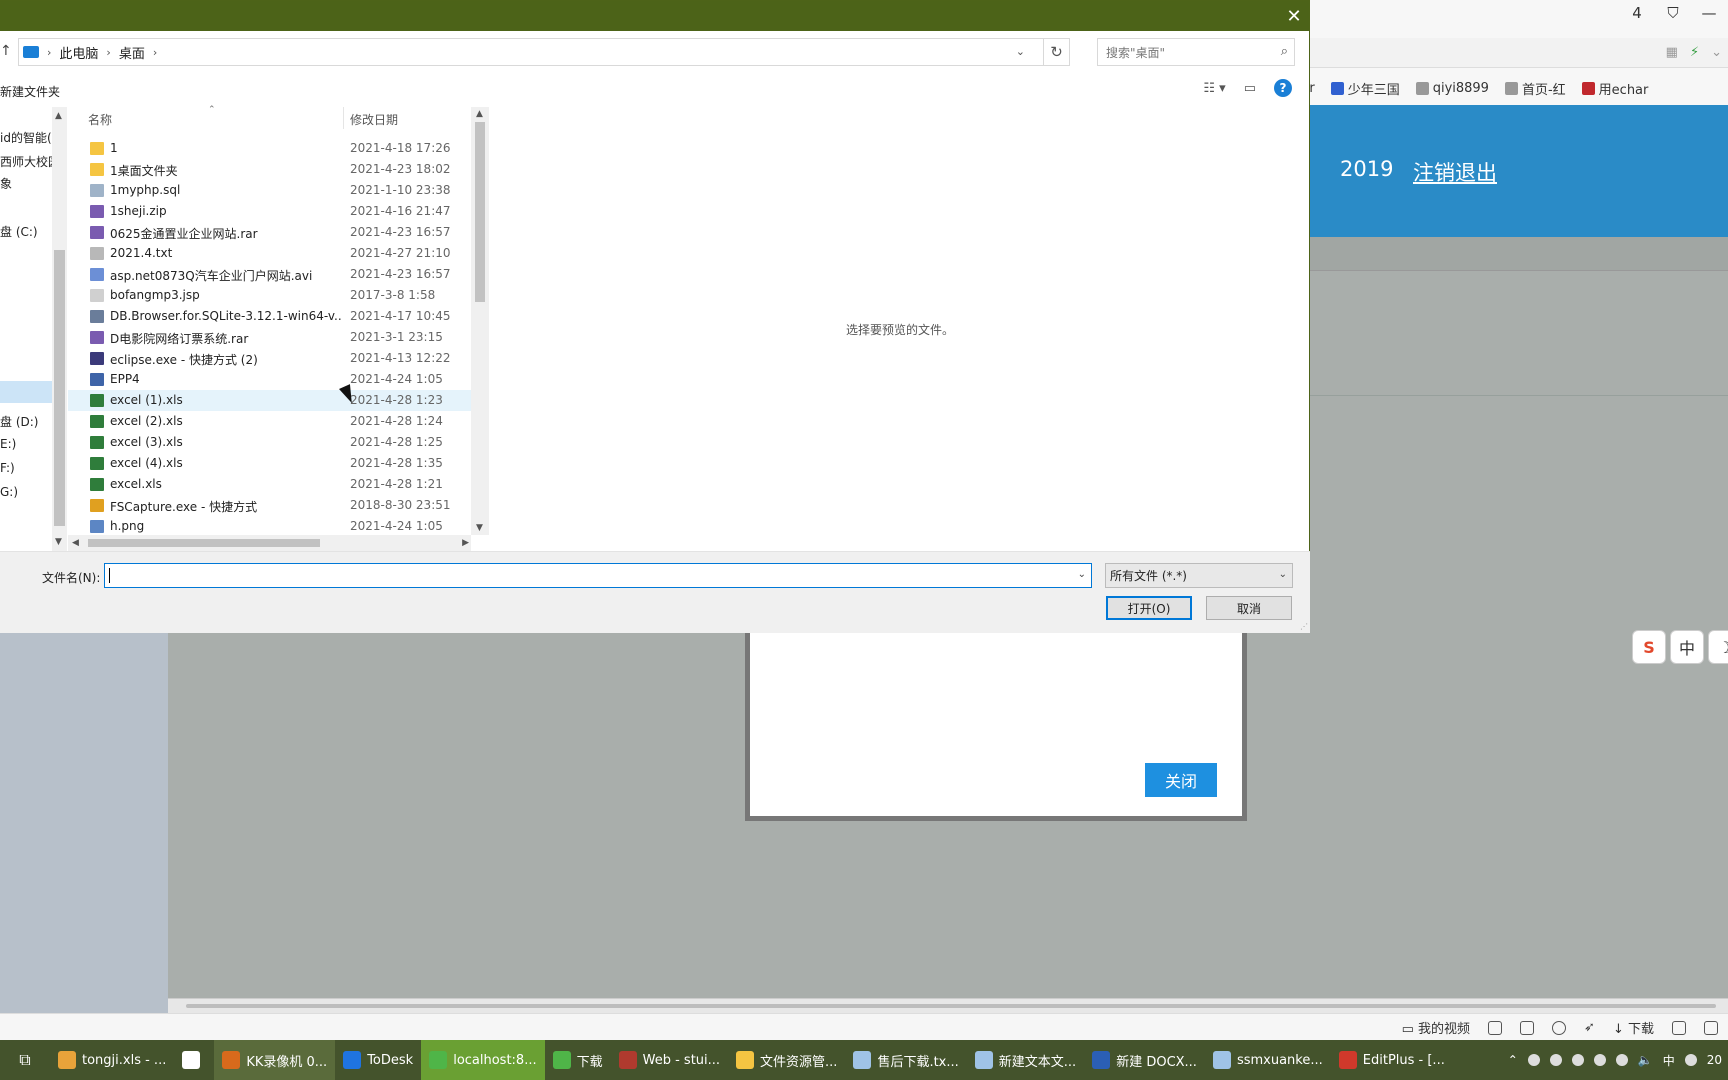  I want to click on shirt-icon: ⛉, so click(1673, 13).